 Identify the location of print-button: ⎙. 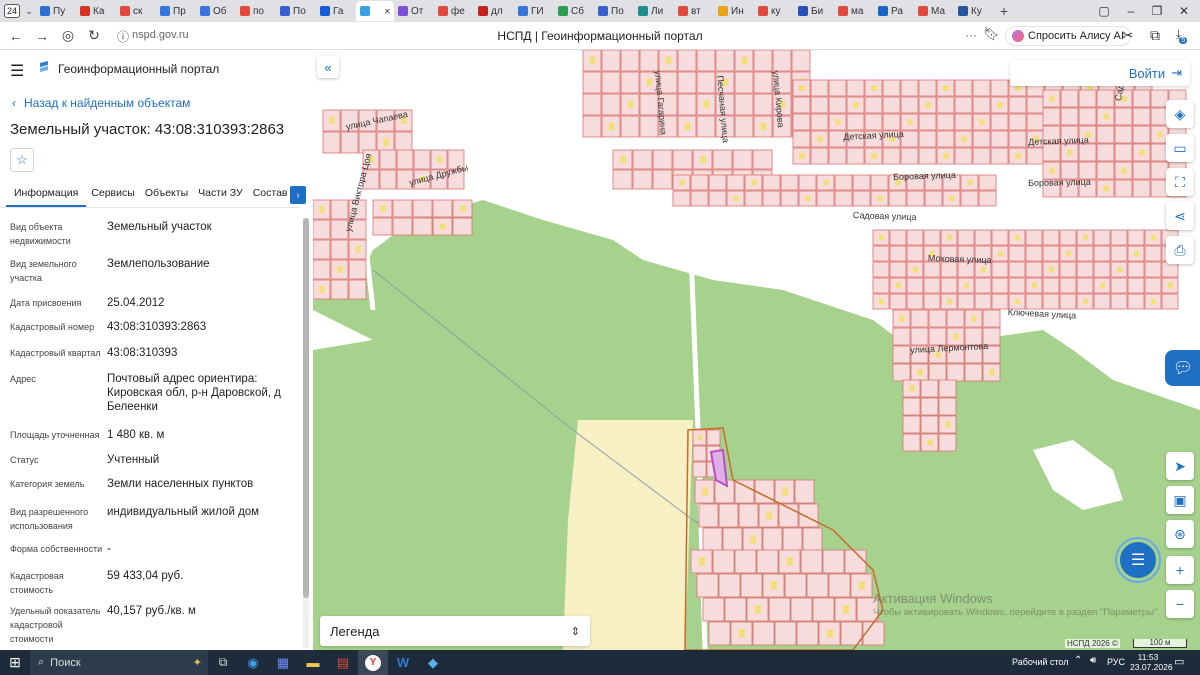
(1180, 250).